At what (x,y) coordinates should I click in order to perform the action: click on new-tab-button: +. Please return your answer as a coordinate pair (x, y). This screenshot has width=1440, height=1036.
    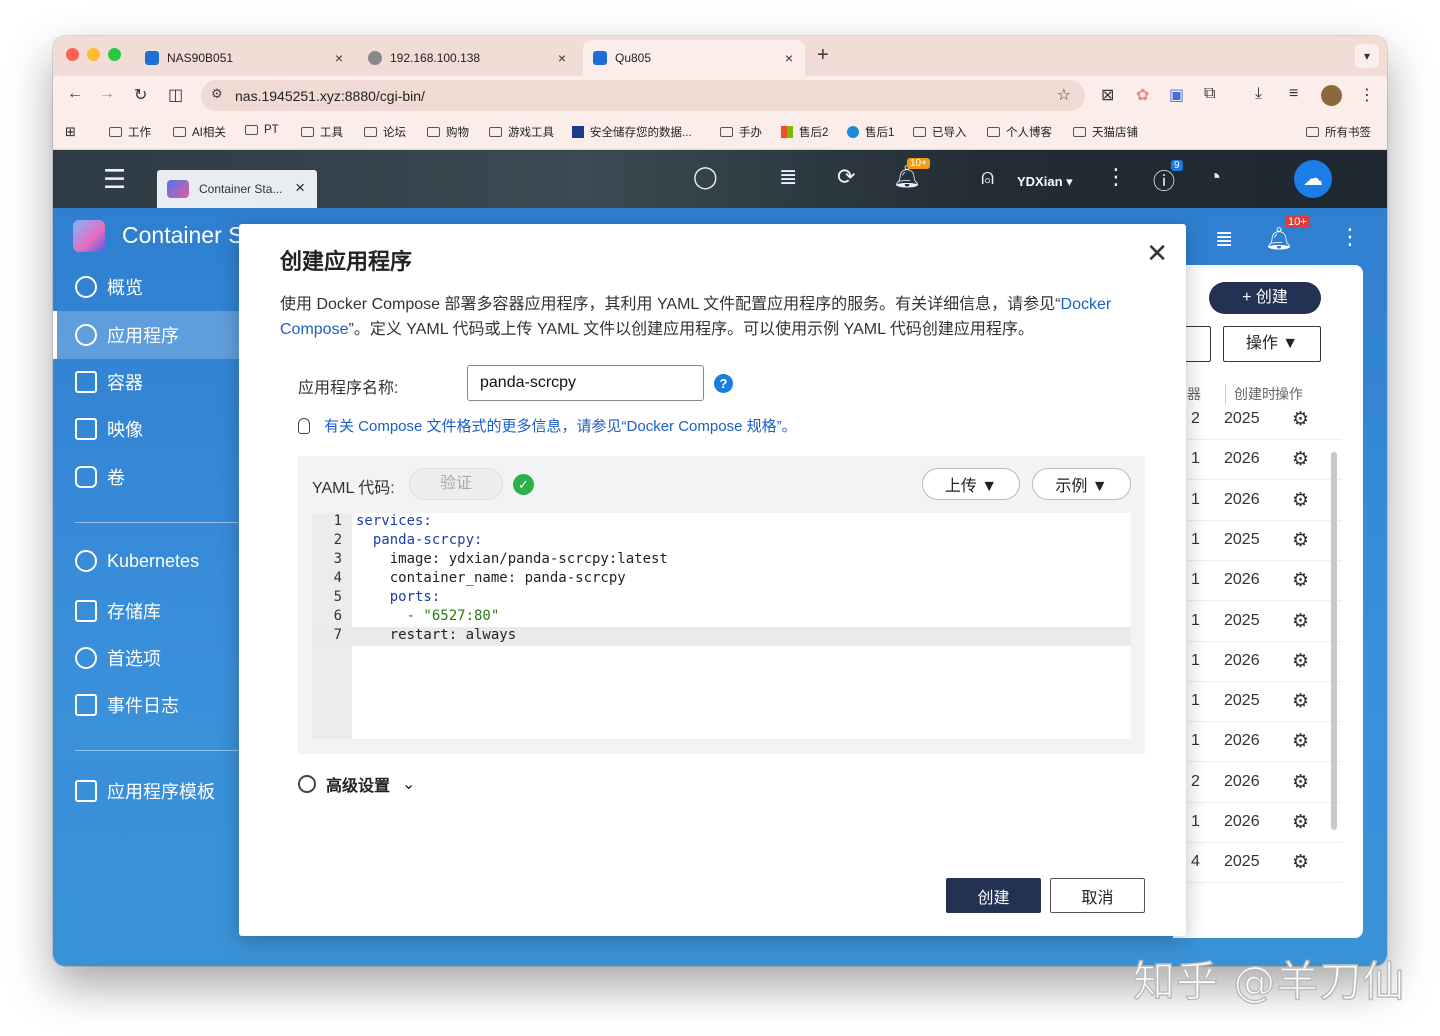
    Looking at the image, I should click on (823, 55).